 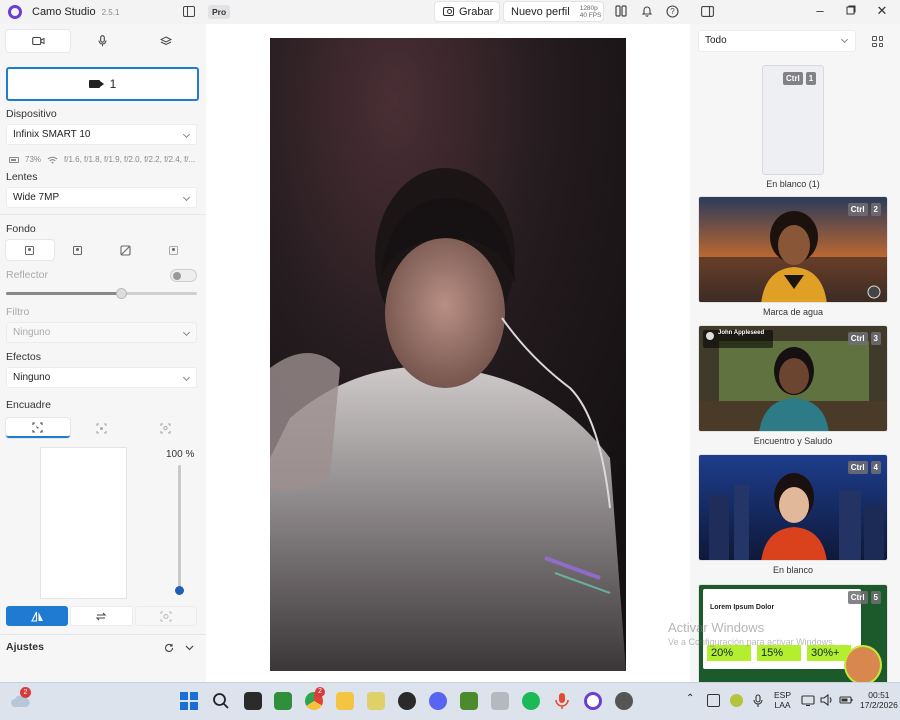 What do you see at coordinates (20, 700) in the screenshot?
I see `weather-widget: 2` at bounding box center [20, 700].